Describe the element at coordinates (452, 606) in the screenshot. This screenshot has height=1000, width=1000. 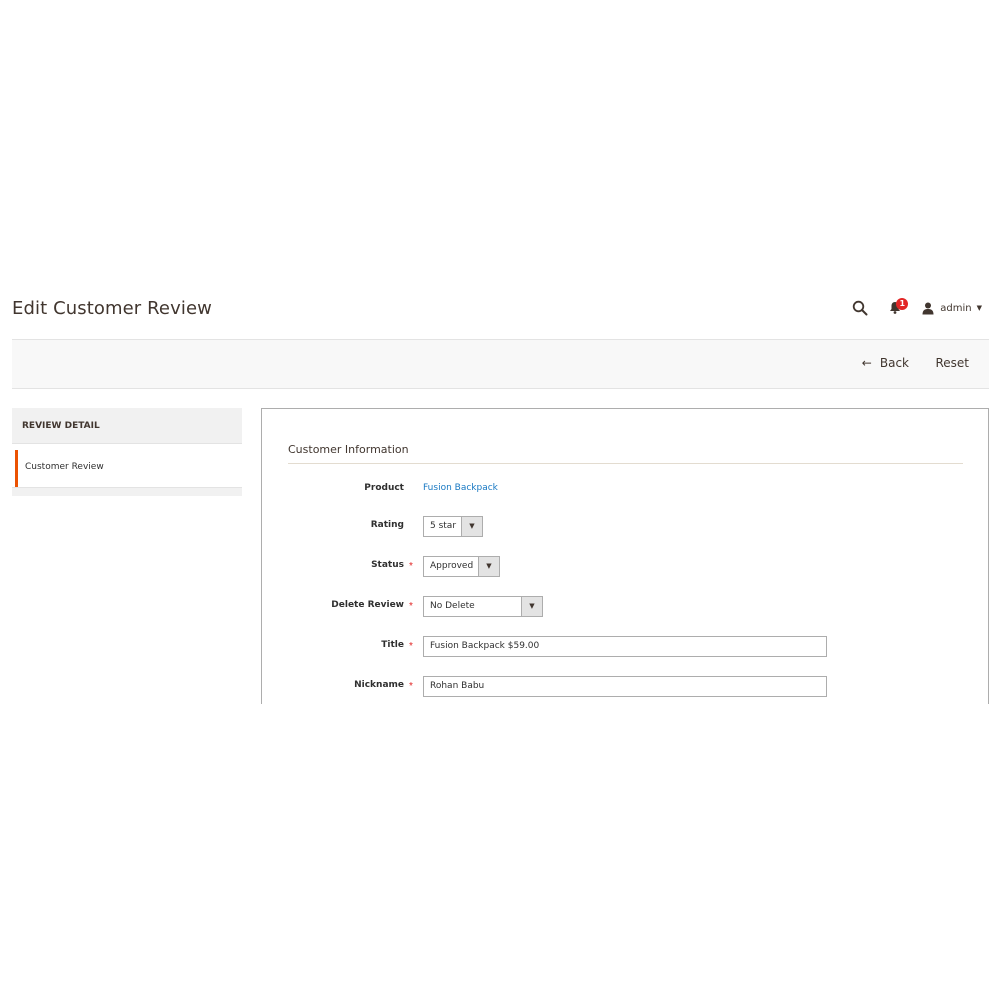
I see `select-value: No Delete` at that location.